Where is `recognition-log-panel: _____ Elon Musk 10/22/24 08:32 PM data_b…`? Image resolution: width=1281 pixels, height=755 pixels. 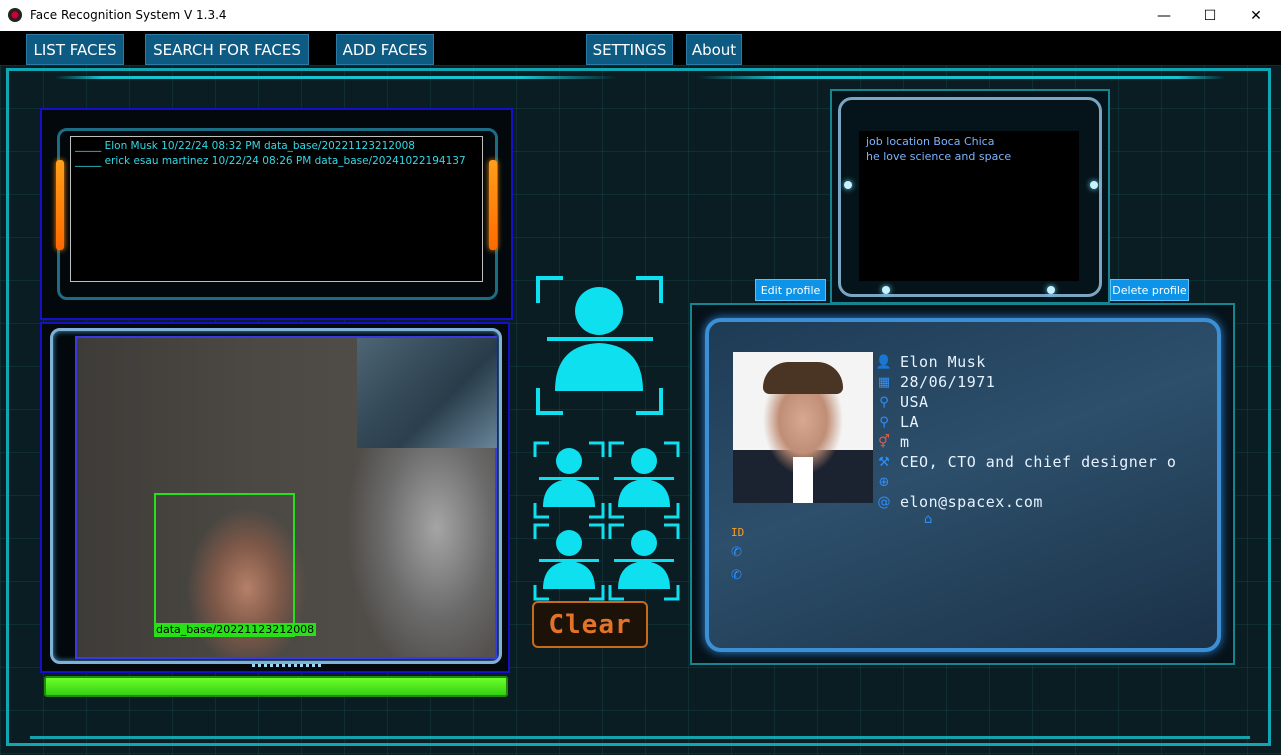 recognition-log-panel: _____ Elon Musk 10/22/24 08:32 PM data_b… is located at coordinates (276, 214).